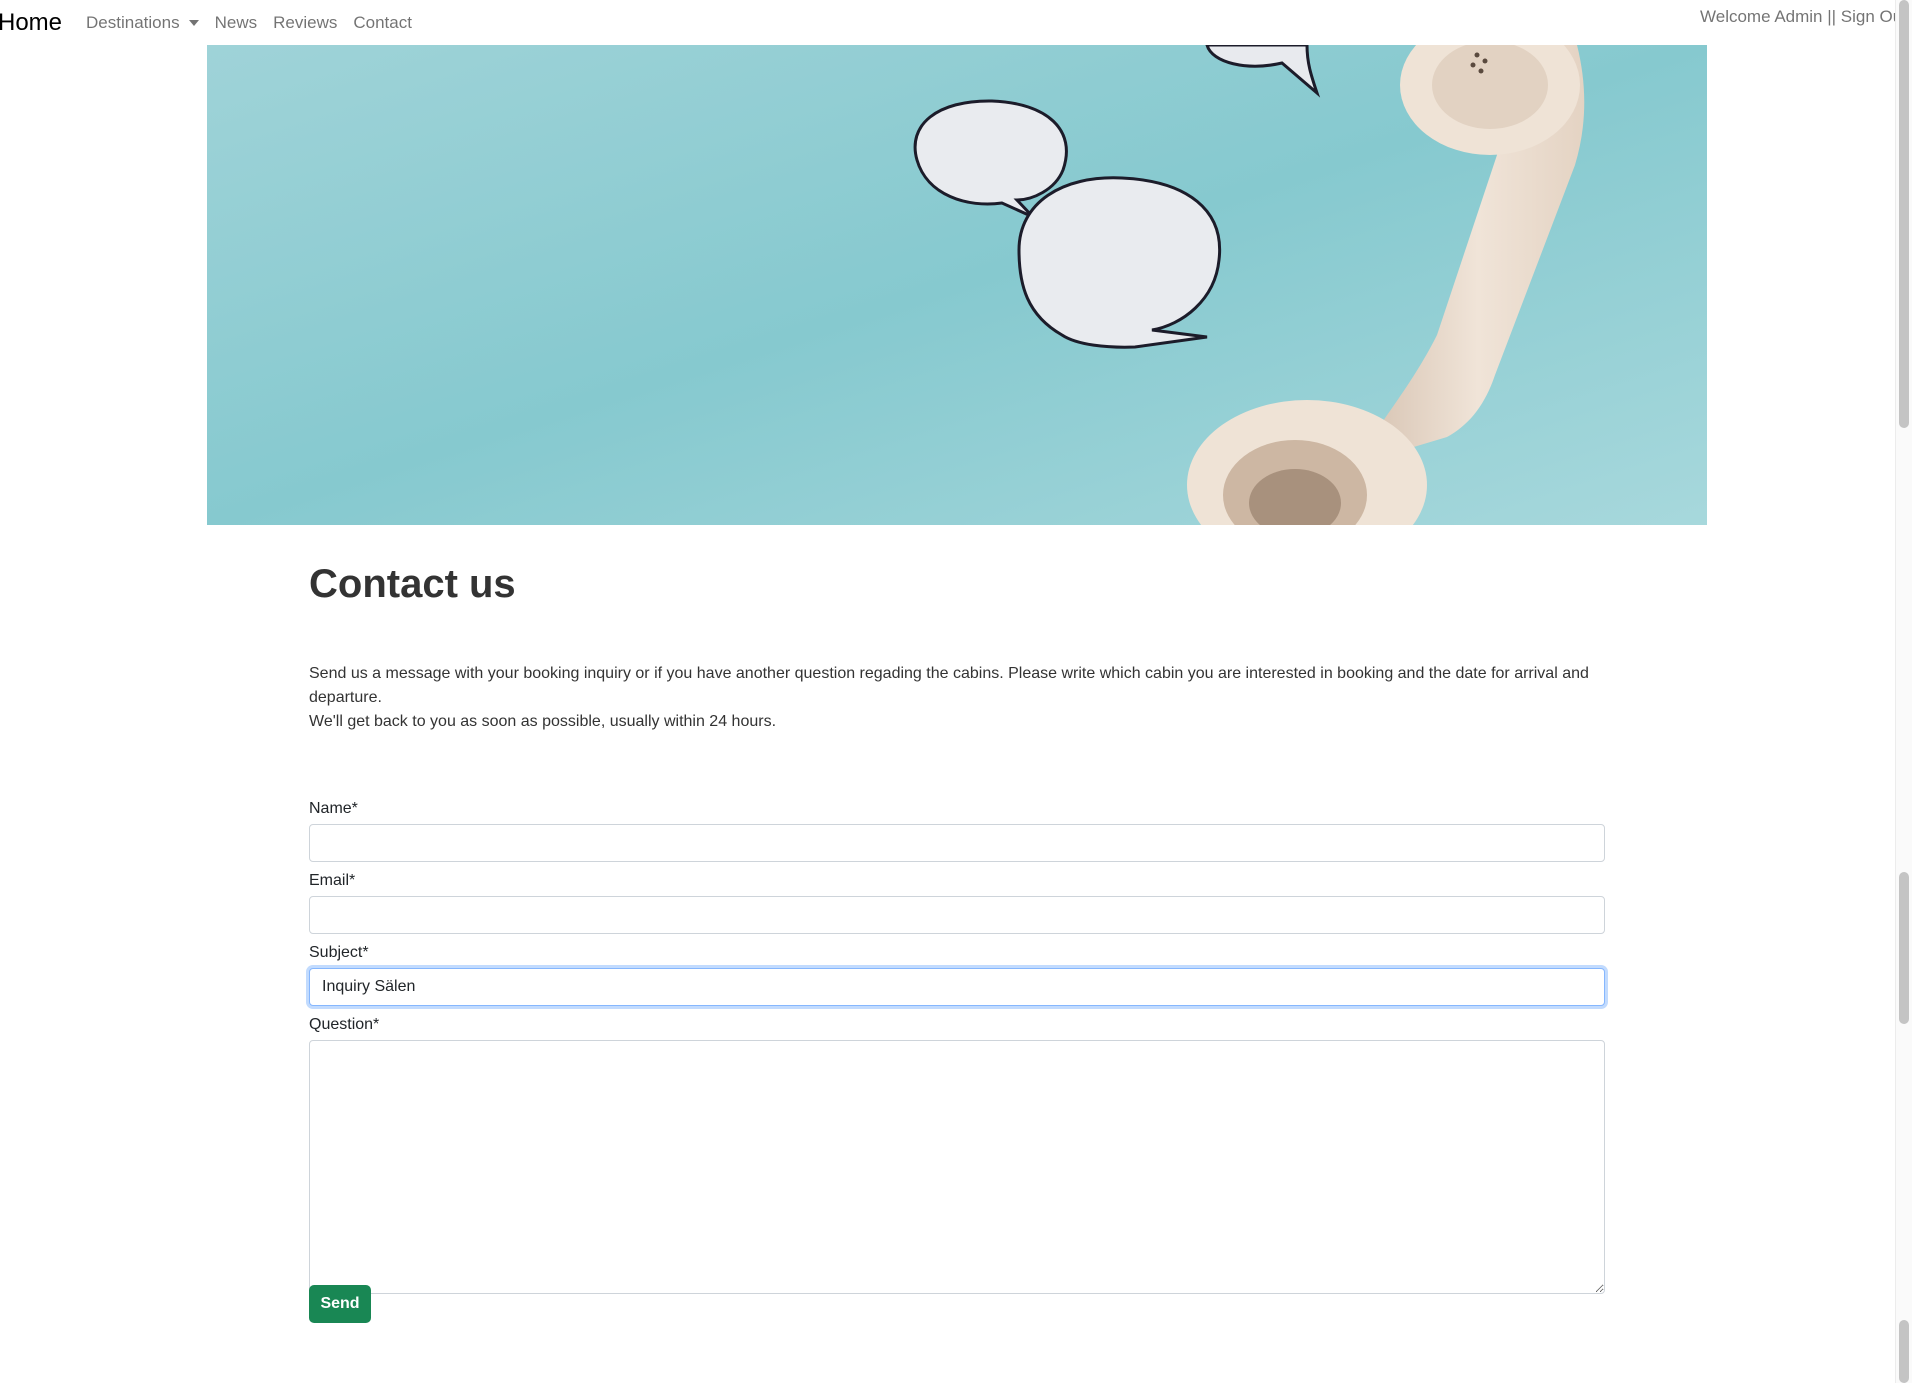  I want to click on nav-news-link: News, so click(236, 23).